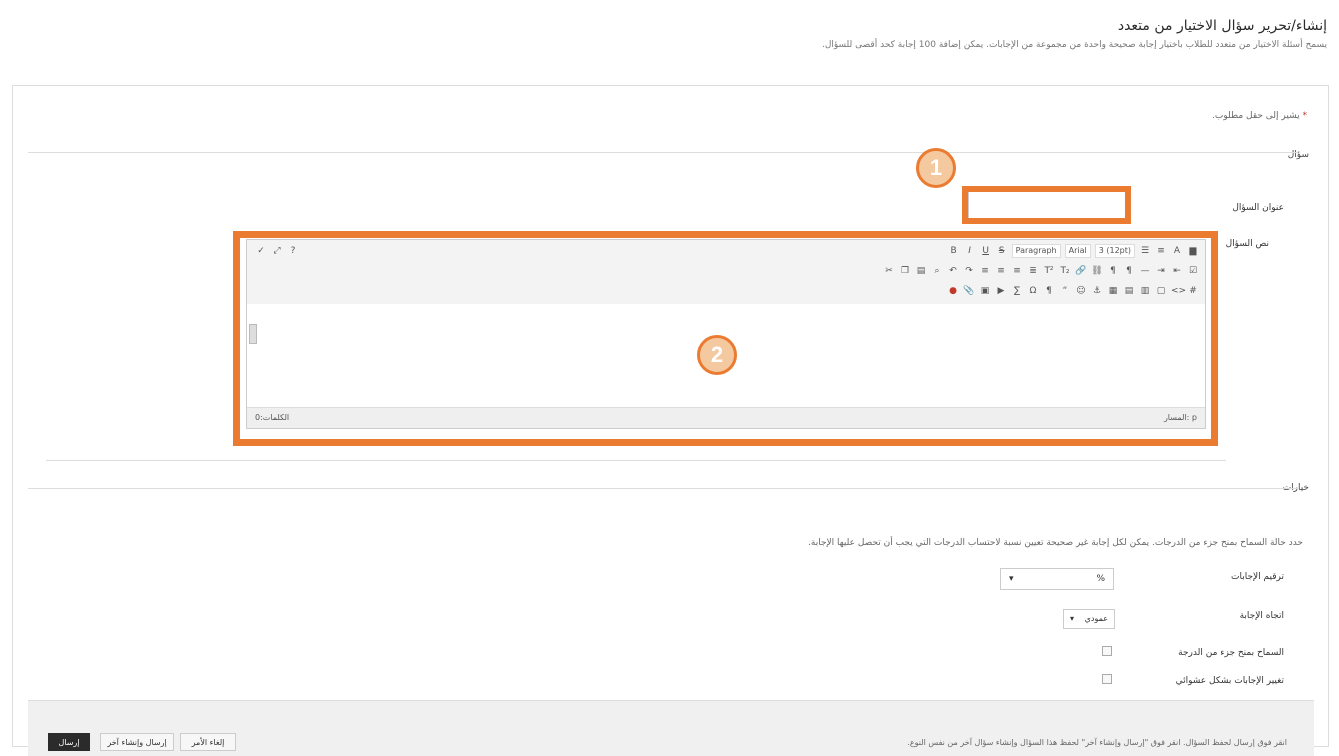 The width and height of the screenshot is (1339, 756). What do you see at coordinates (636, 460) in the screenshot?
I see `editor-bottom-divider` at bounding box center [636, 460].